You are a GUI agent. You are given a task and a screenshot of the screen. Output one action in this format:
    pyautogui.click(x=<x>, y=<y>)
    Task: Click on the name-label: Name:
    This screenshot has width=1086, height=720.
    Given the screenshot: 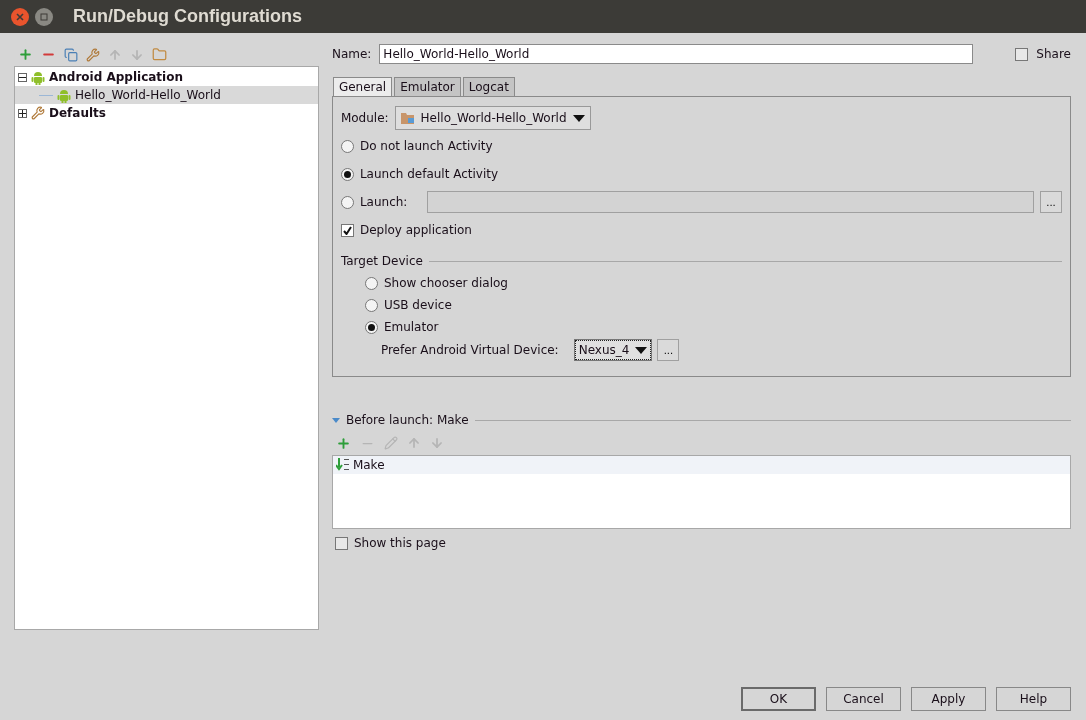 What is the action you would take?
    pyautogui.click(x=351, y=54)
    